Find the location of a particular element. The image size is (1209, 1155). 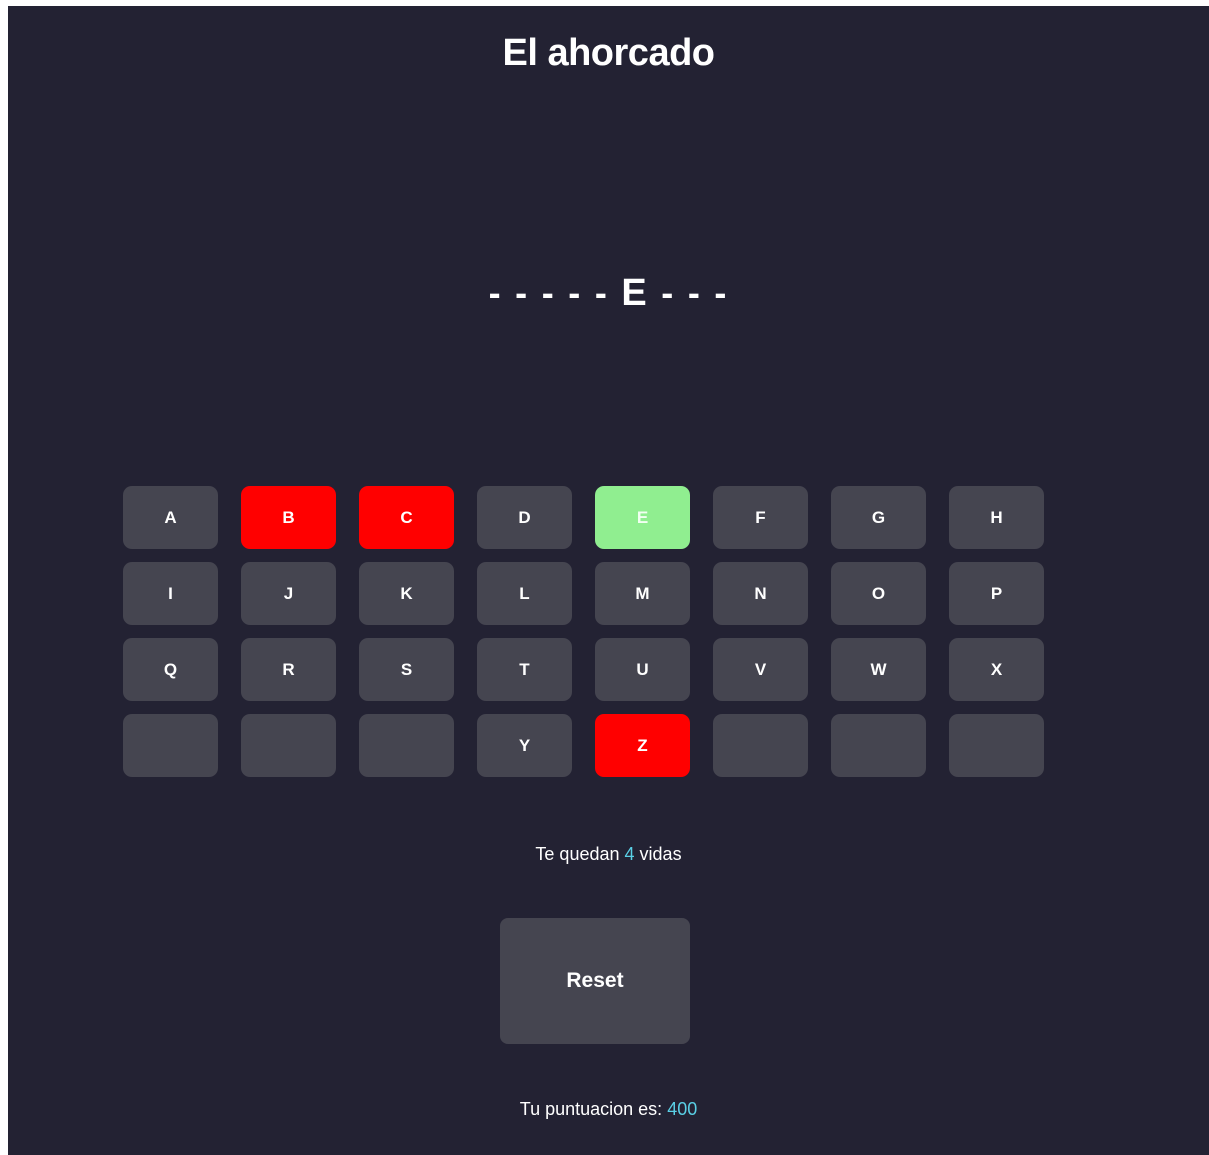

letter-key-y: Y is located at coordinates (524, 745).